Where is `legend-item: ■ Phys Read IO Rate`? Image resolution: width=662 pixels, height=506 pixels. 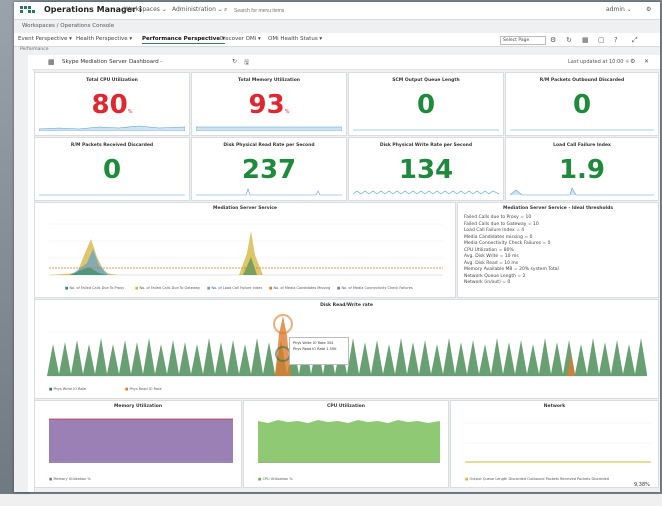 legend-item: ■ Phys Read IO Rate is located at coordinates (143, 389).